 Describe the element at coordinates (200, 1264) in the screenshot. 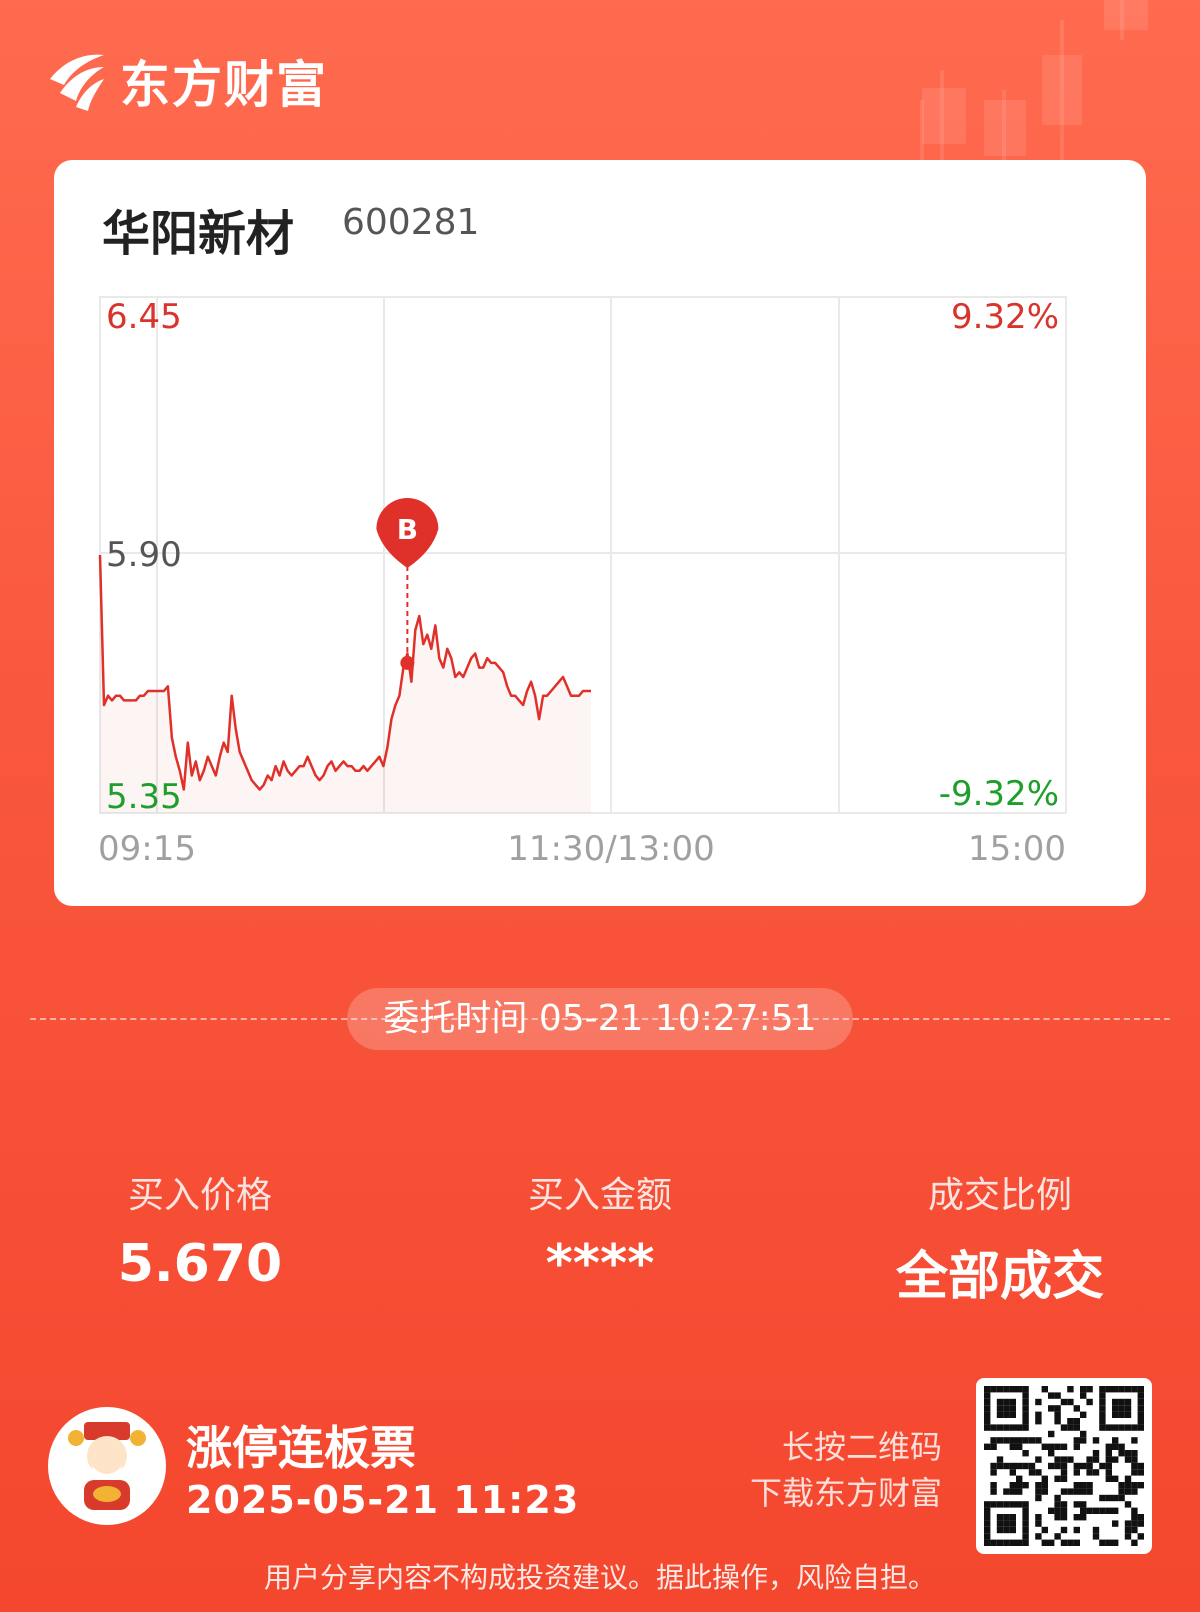

I see `metric-value: 5.670` at that location.